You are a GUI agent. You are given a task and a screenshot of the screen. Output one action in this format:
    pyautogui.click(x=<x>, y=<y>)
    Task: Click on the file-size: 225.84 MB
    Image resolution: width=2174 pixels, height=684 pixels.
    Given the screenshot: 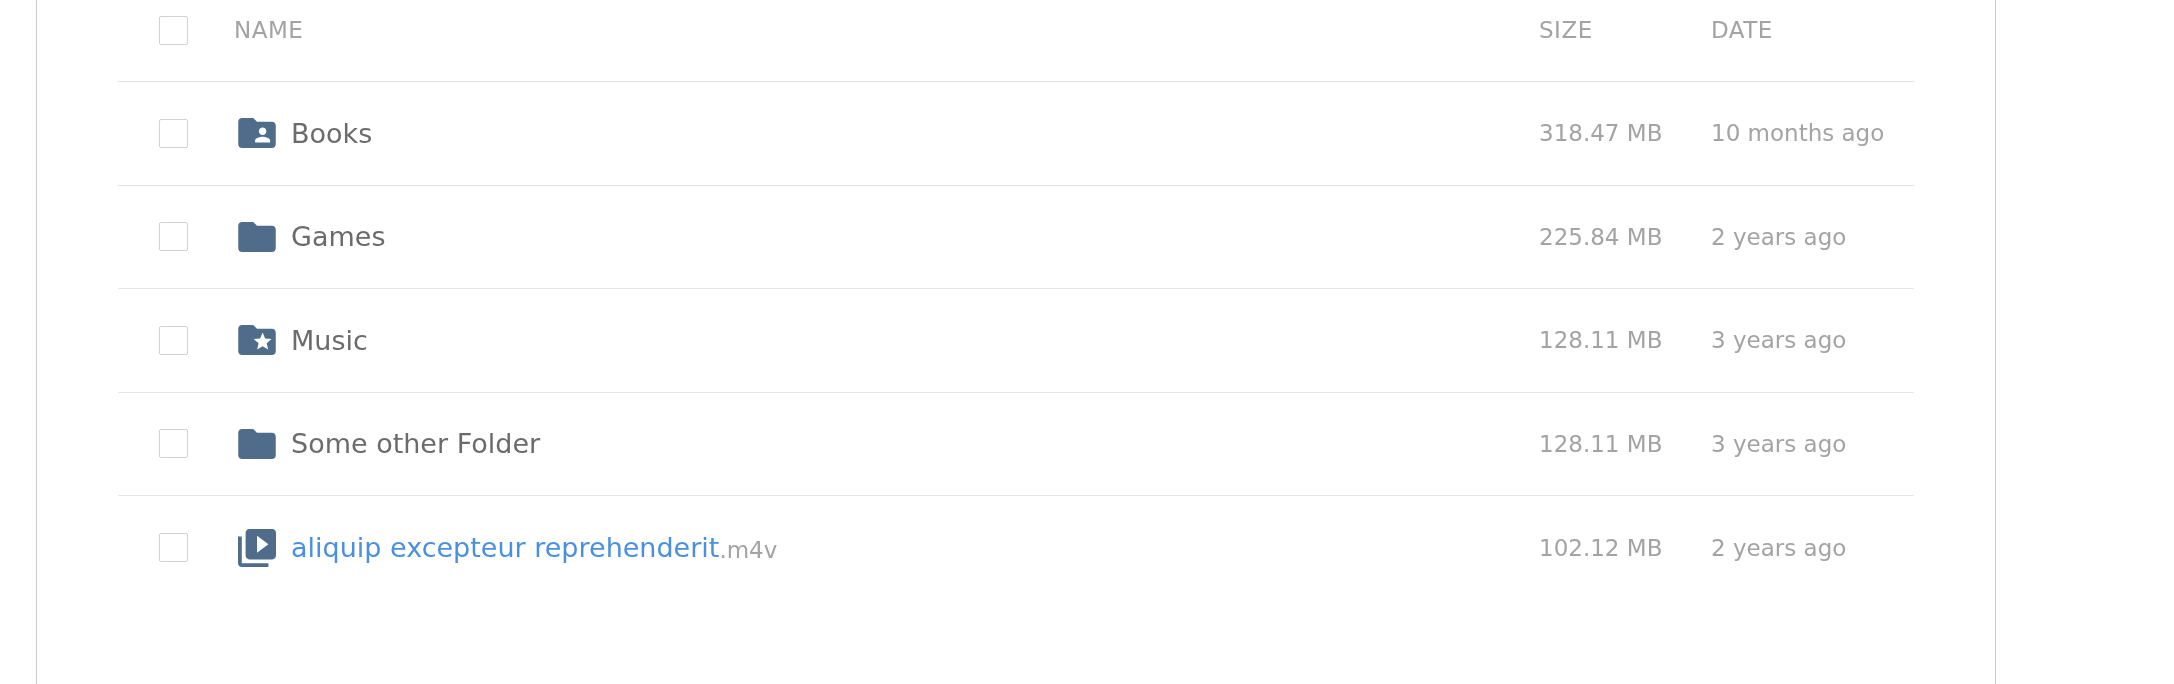 What is the action you would take?
    pyautogui.click(x=1601, y=236)
    